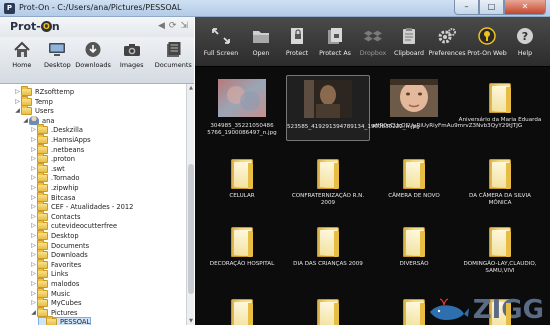 This screenshot has width=550, height=325. I want to click on clipboard-button: Clipboard, so click(409, 41).